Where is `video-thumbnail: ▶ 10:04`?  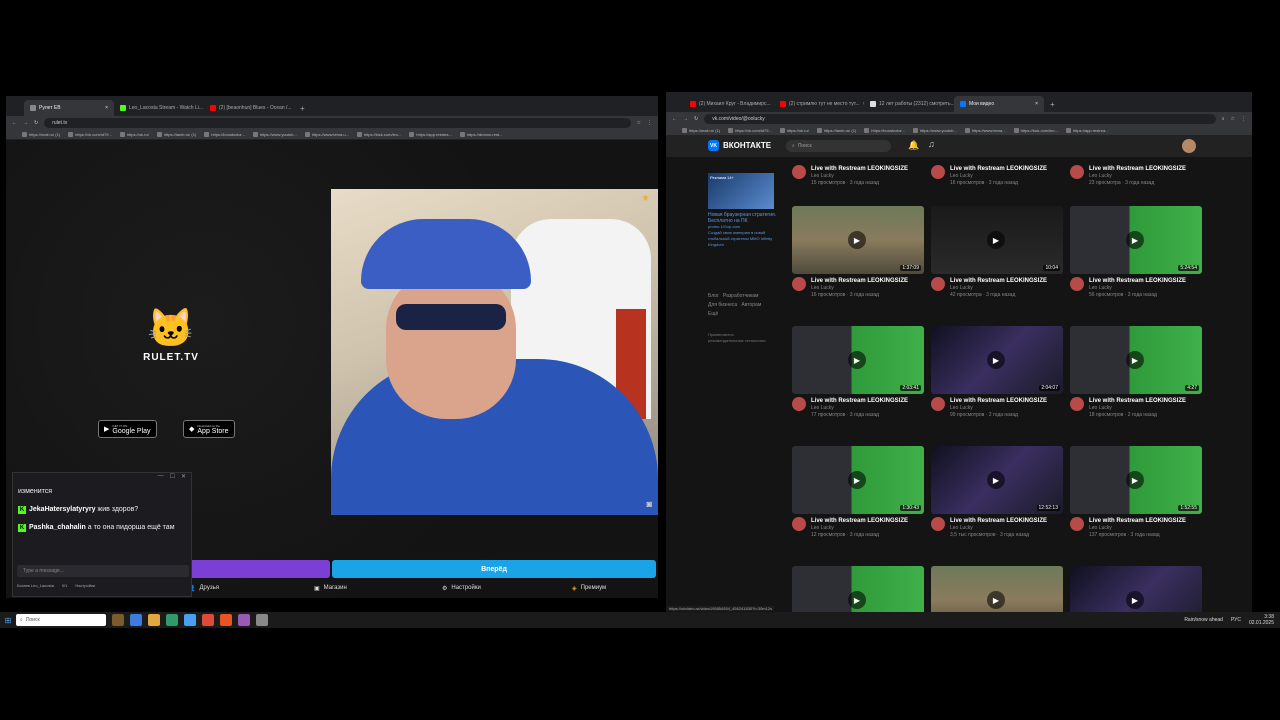 video-thumbnail: ▶ 10:04 is located at coordinates (997, 240).